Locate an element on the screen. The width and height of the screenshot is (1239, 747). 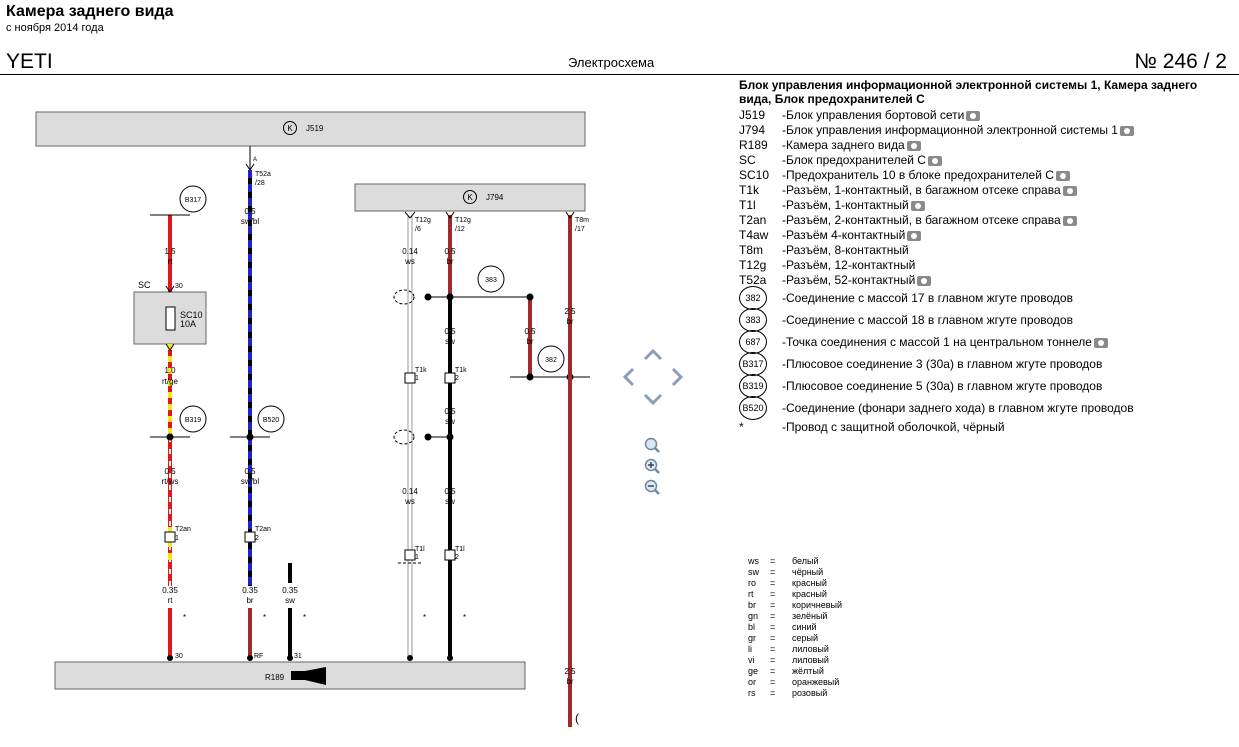
sc-pin-30: 30 is located at coordinates (179, 286).